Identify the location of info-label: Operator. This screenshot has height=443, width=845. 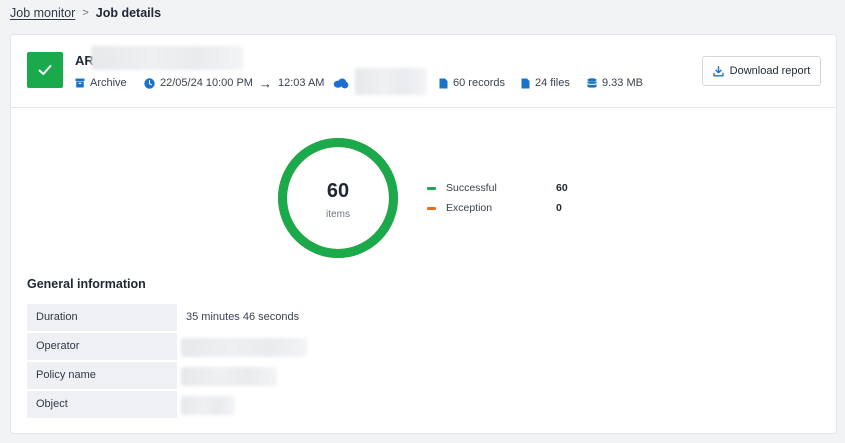
(102, 346).